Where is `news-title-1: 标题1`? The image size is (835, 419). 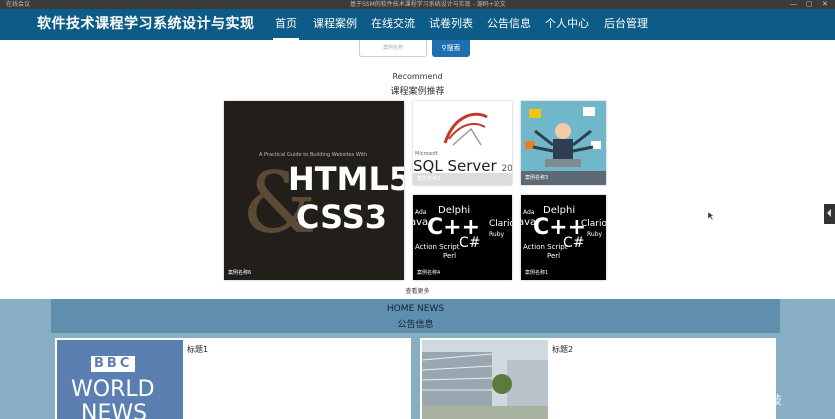 news-title-1: 标题1 is located at coordinates (197, 349).